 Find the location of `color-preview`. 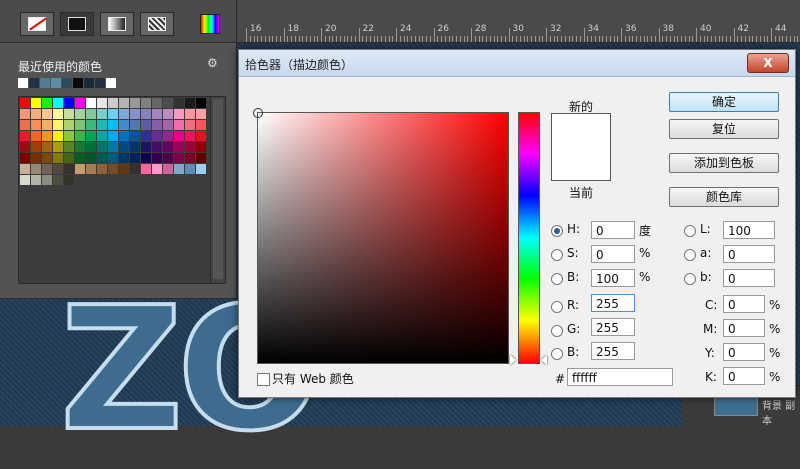

color-preview is located at coordinates (581, 147).